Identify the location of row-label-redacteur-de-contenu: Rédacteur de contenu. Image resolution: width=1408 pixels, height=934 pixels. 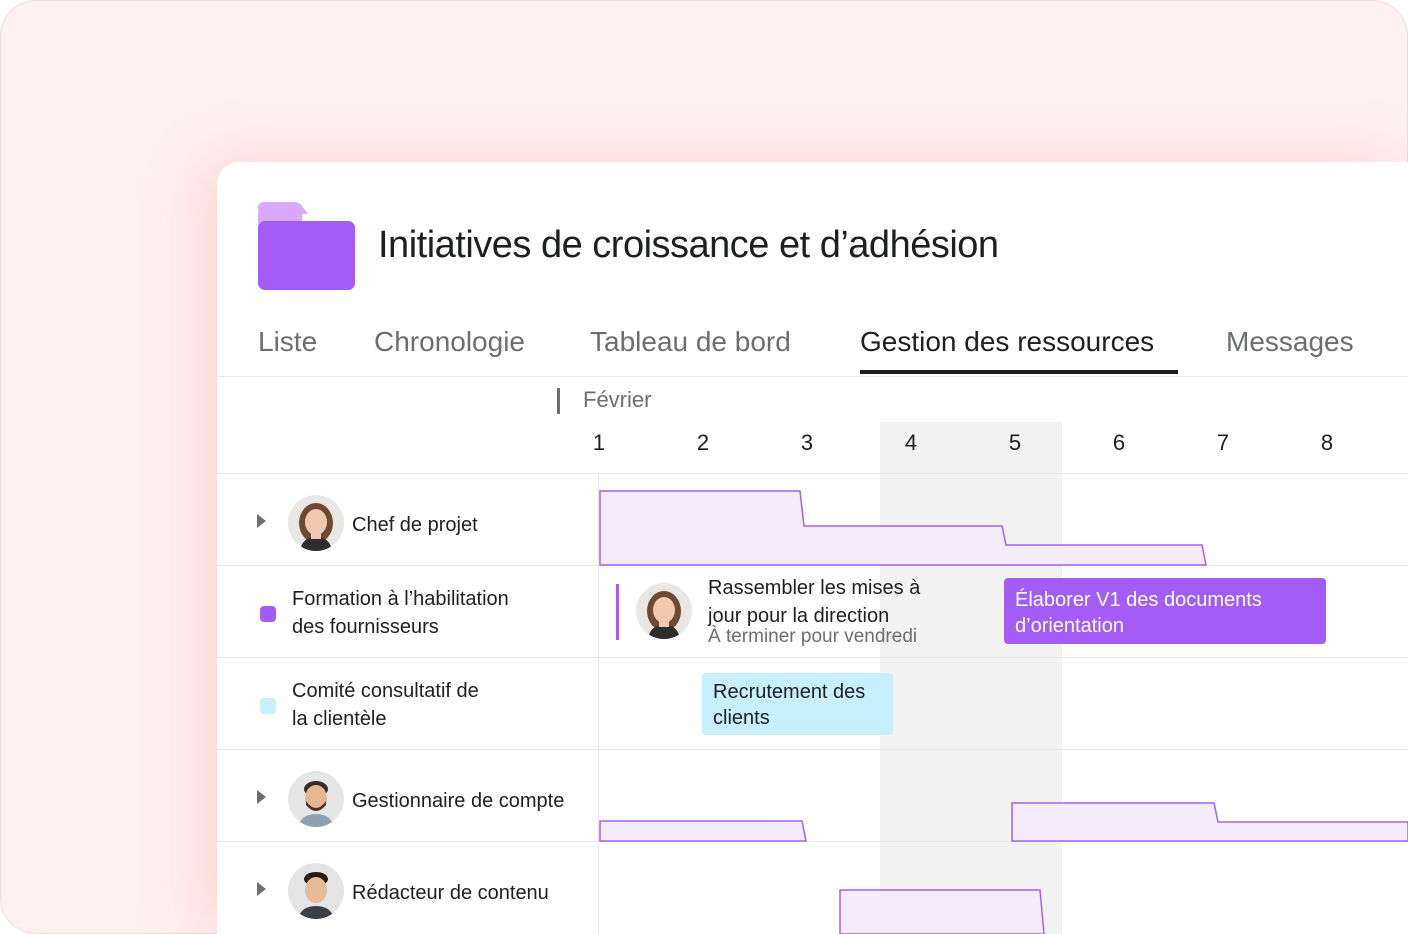
(450, 893).